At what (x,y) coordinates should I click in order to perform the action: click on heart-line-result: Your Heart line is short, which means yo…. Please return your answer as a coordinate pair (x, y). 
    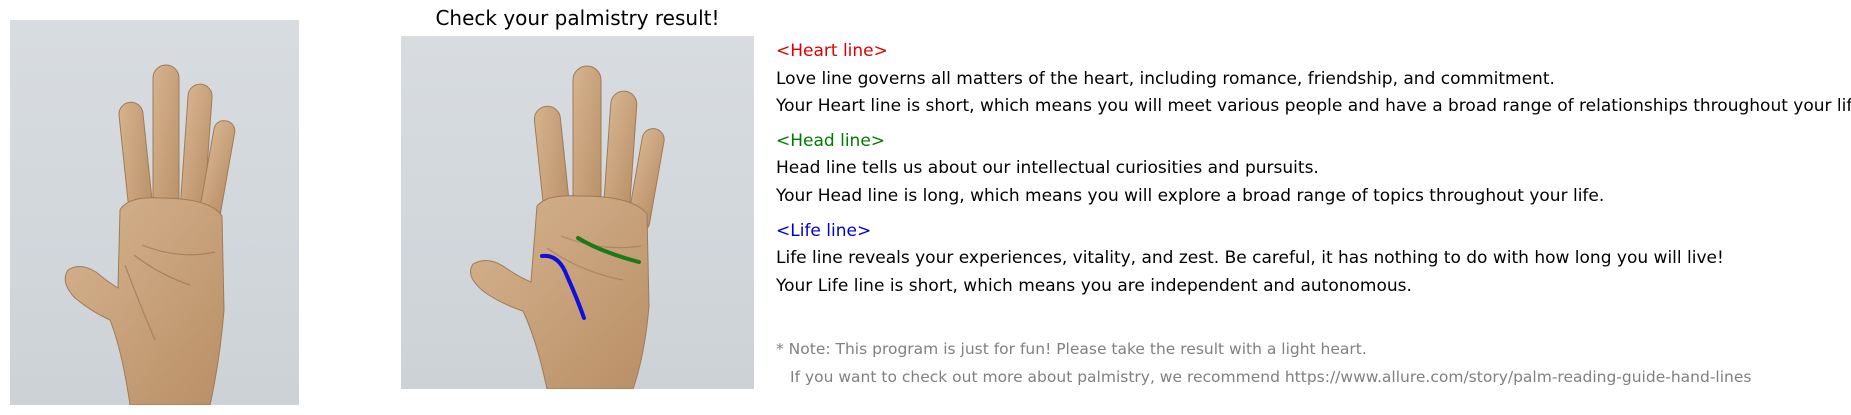
    Looking at the image, I should click on (1313, 106).